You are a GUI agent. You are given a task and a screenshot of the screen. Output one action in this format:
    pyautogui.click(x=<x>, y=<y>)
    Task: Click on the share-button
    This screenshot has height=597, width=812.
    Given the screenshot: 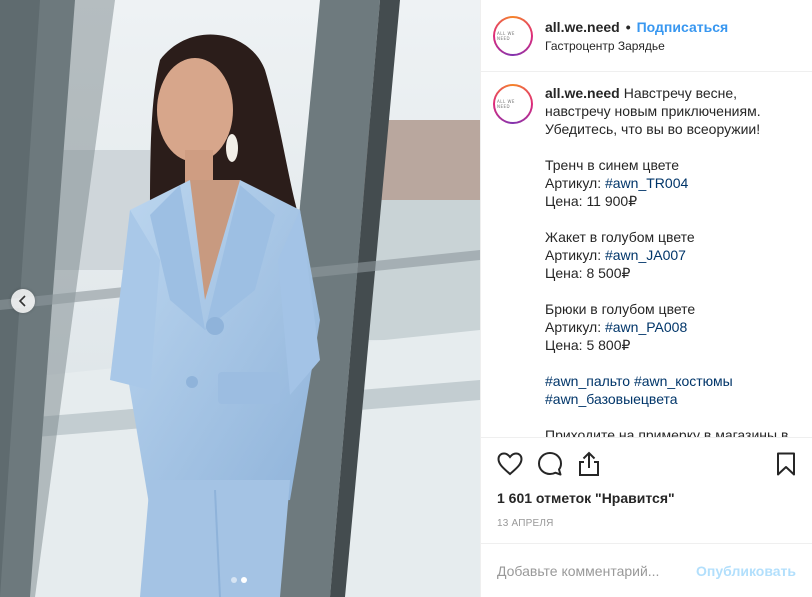 What is the action you would take?
    pyautogui.click(x=597, y=464)
    